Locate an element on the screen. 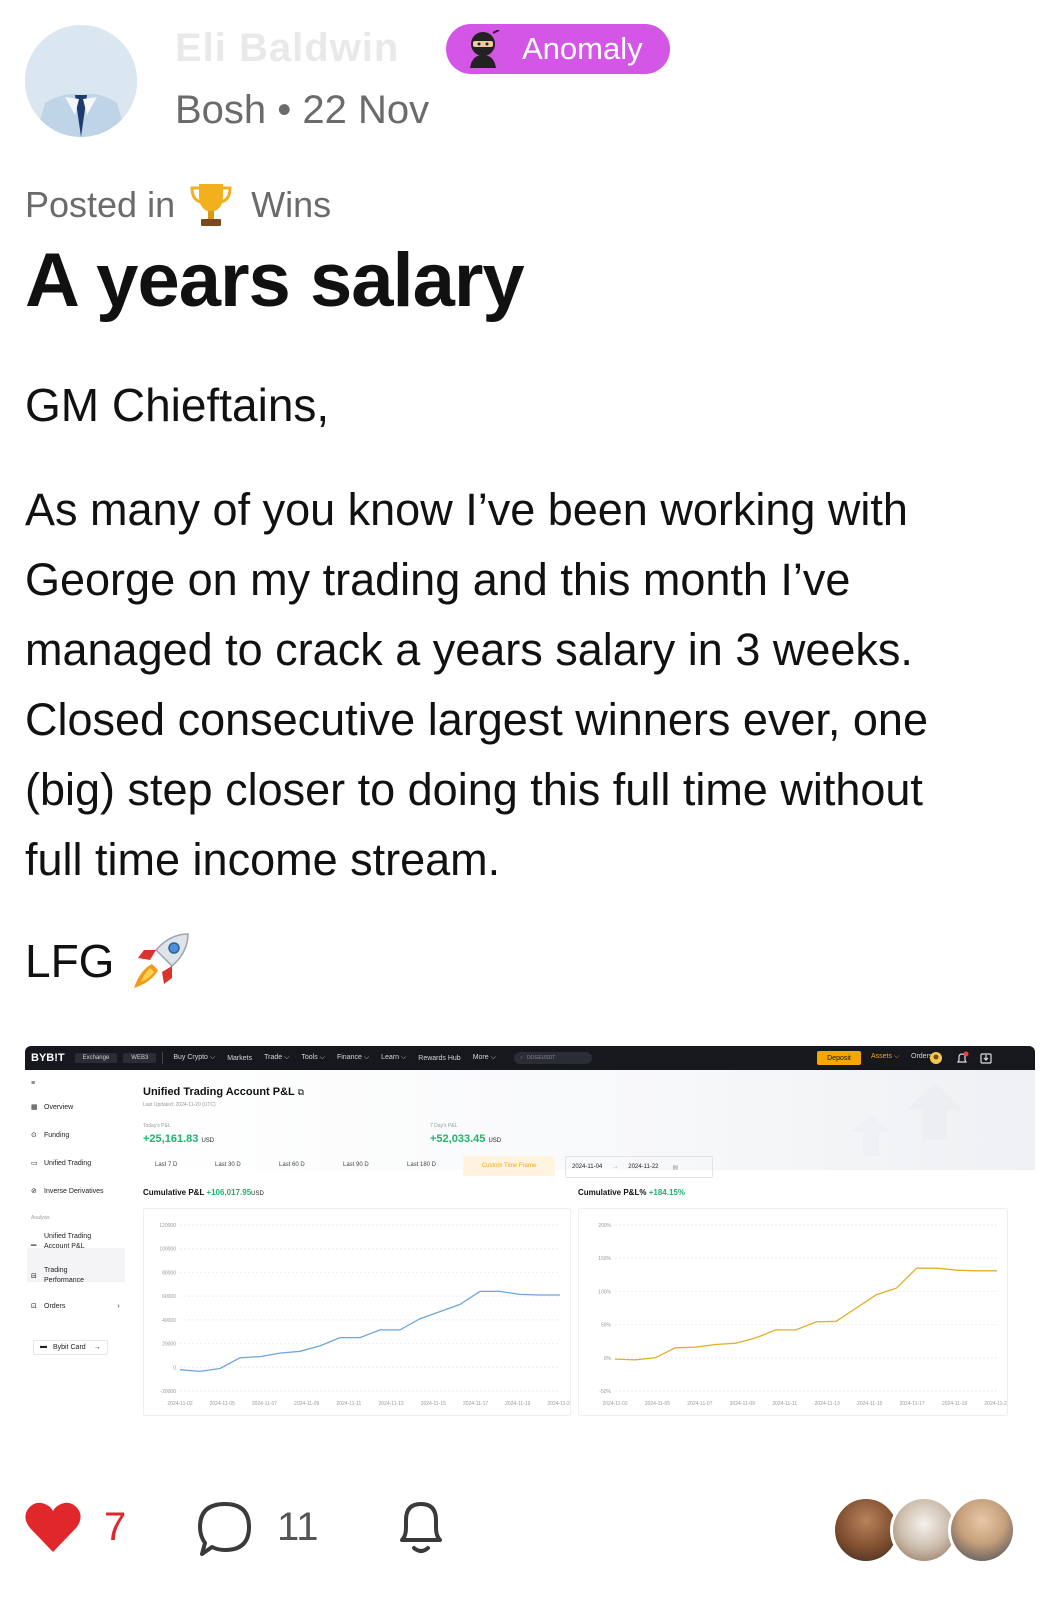  deposit-button: Deposit is located at coordinates (839, 1058).